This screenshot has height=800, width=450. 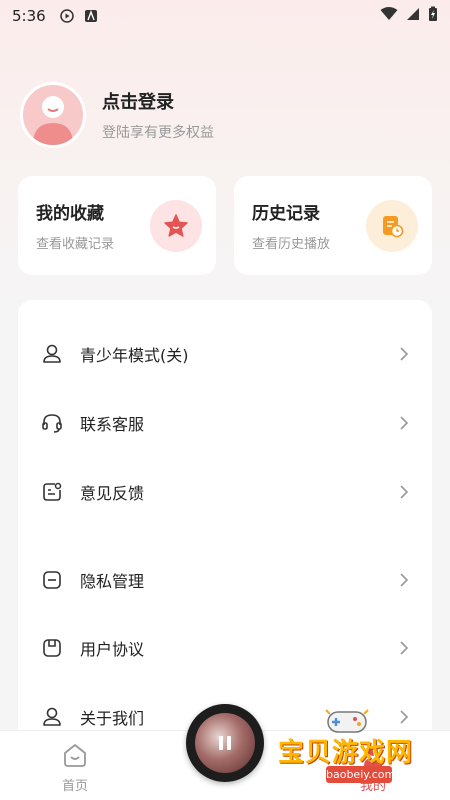 What do you see at coordinates (112, 493) in the screenshot?
I see `menu-label-feedback: 意见反馈` at bounding box center [112, 493].